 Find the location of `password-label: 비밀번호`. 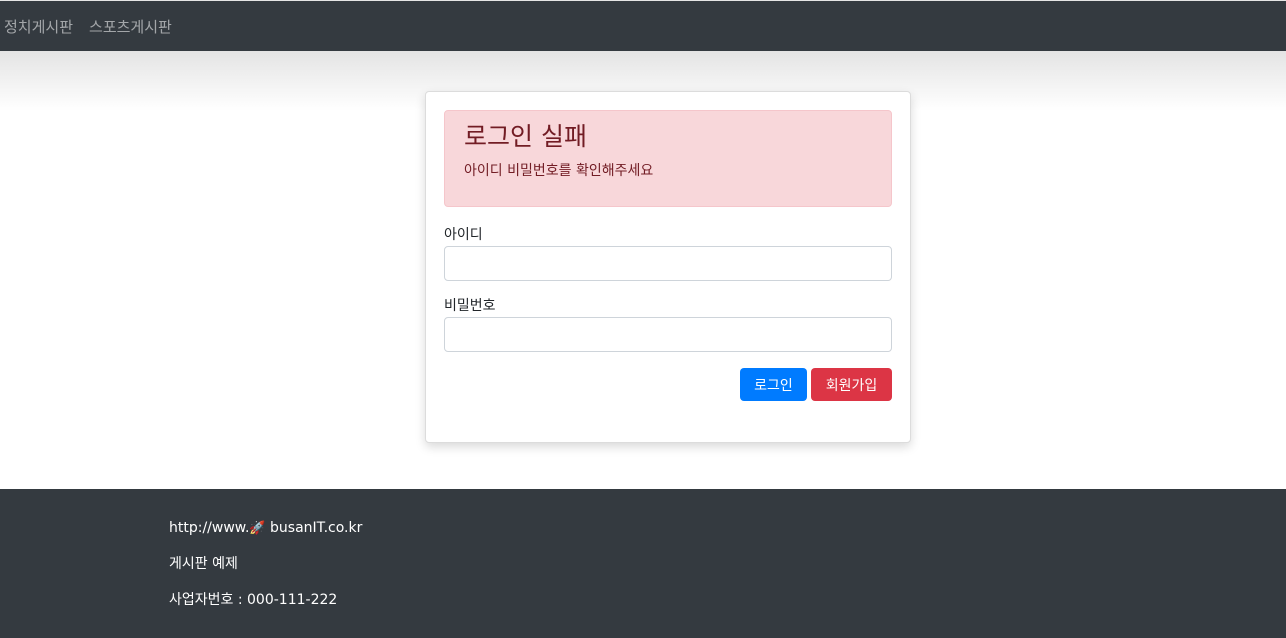

password-label: 비밀번호 is located at coordinates (470, 306).